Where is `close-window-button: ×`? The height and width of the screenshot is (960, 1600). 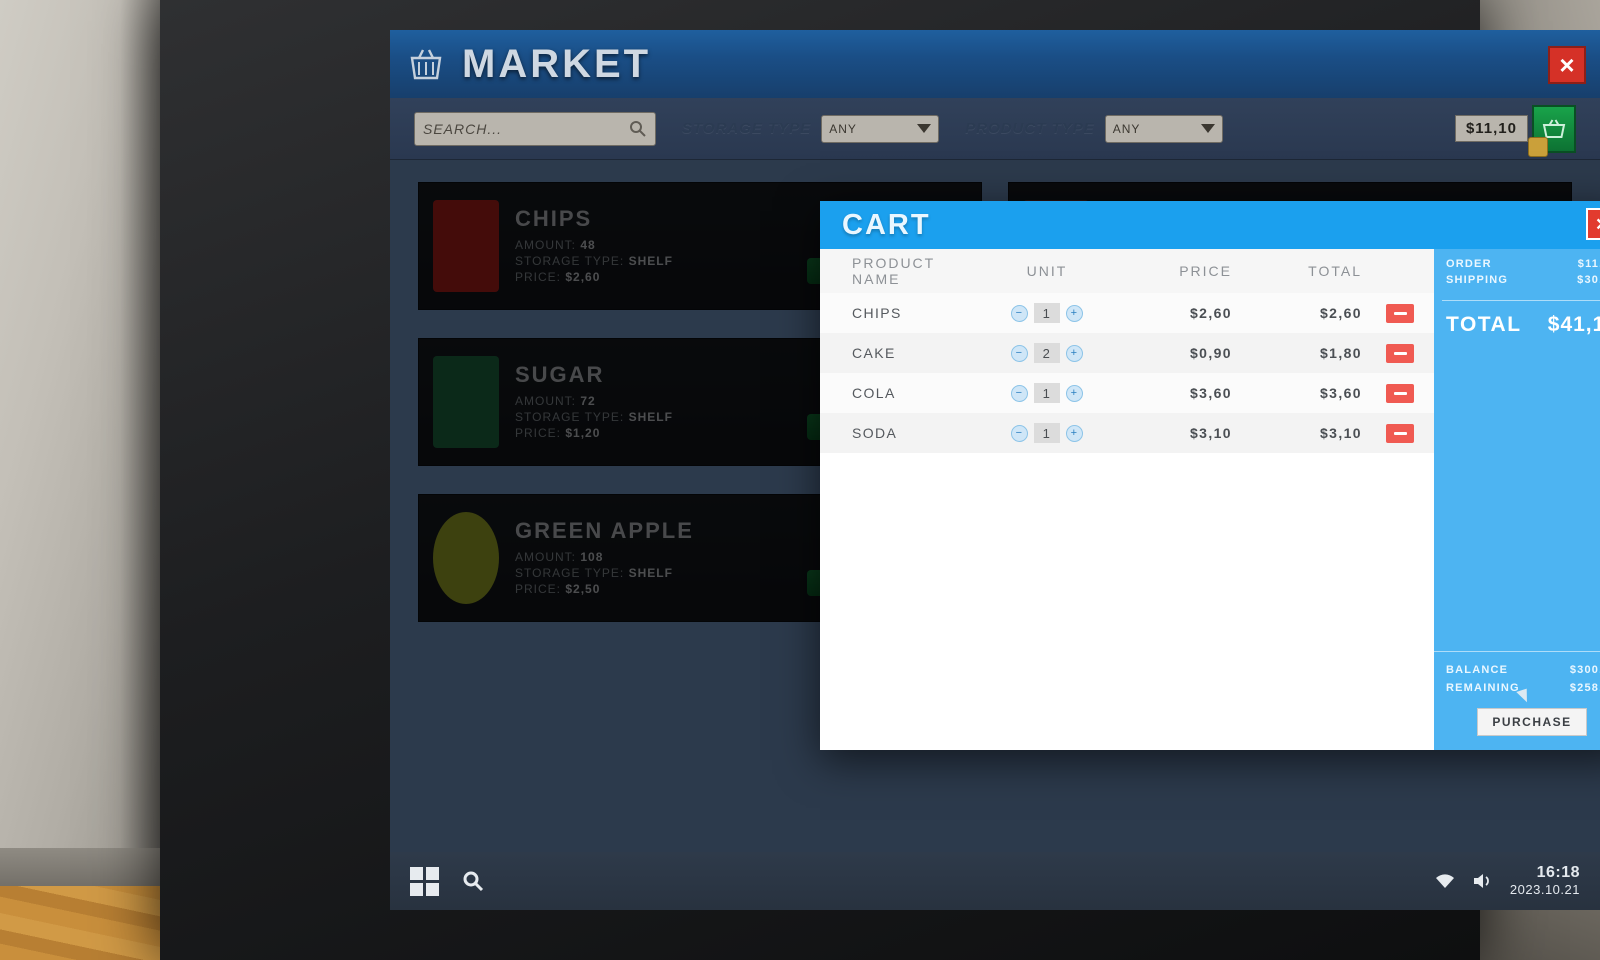
close-window-button: × is located at coordinates (1567, 65).